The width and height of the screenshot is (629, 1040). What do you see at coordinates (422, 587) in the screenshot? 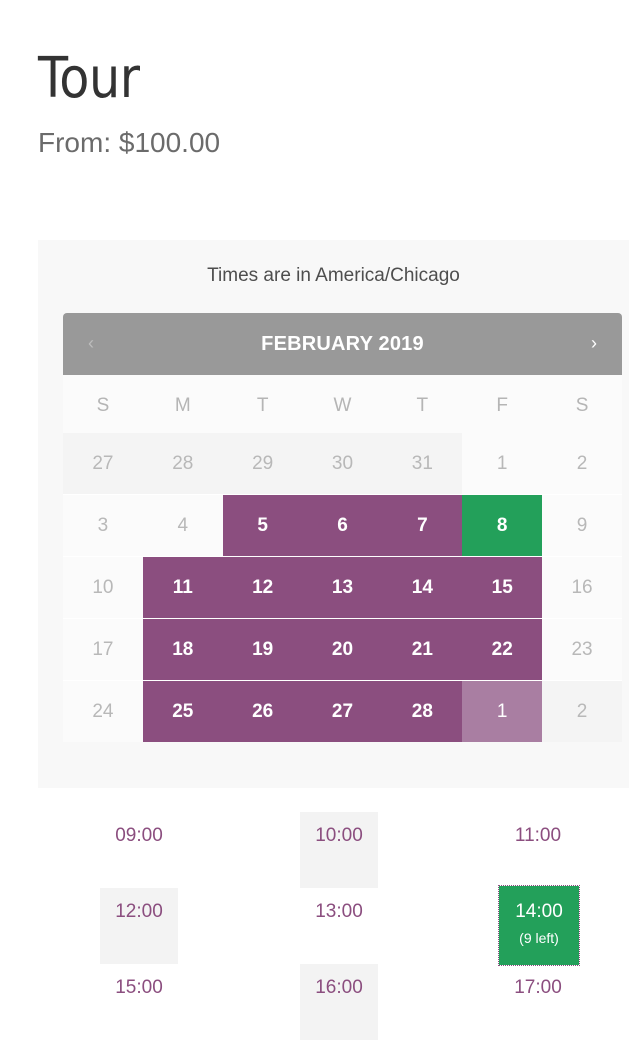
I see `calendar-day-available: 14` at bounding box center [422, 587].